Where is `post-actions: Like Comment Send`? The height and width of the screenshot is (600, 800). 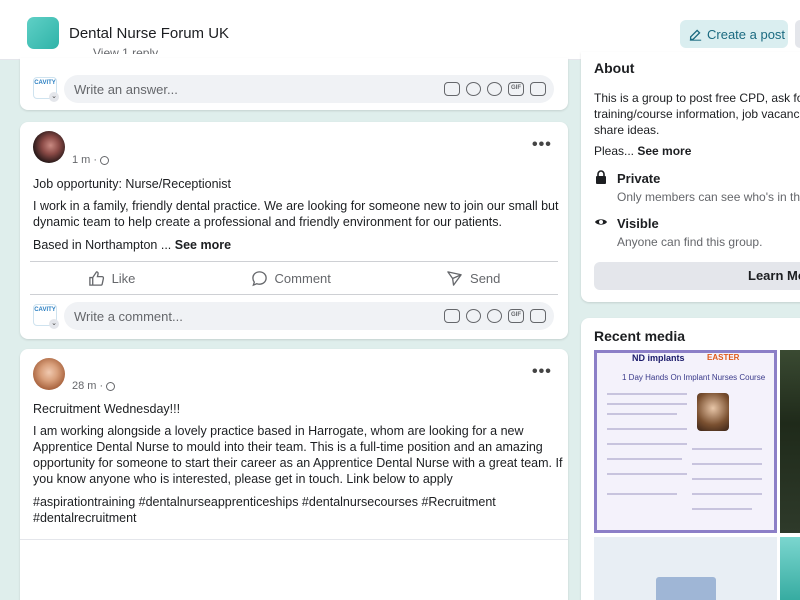
post-actions: Like Comment Send is located at coordinates (294, 278).